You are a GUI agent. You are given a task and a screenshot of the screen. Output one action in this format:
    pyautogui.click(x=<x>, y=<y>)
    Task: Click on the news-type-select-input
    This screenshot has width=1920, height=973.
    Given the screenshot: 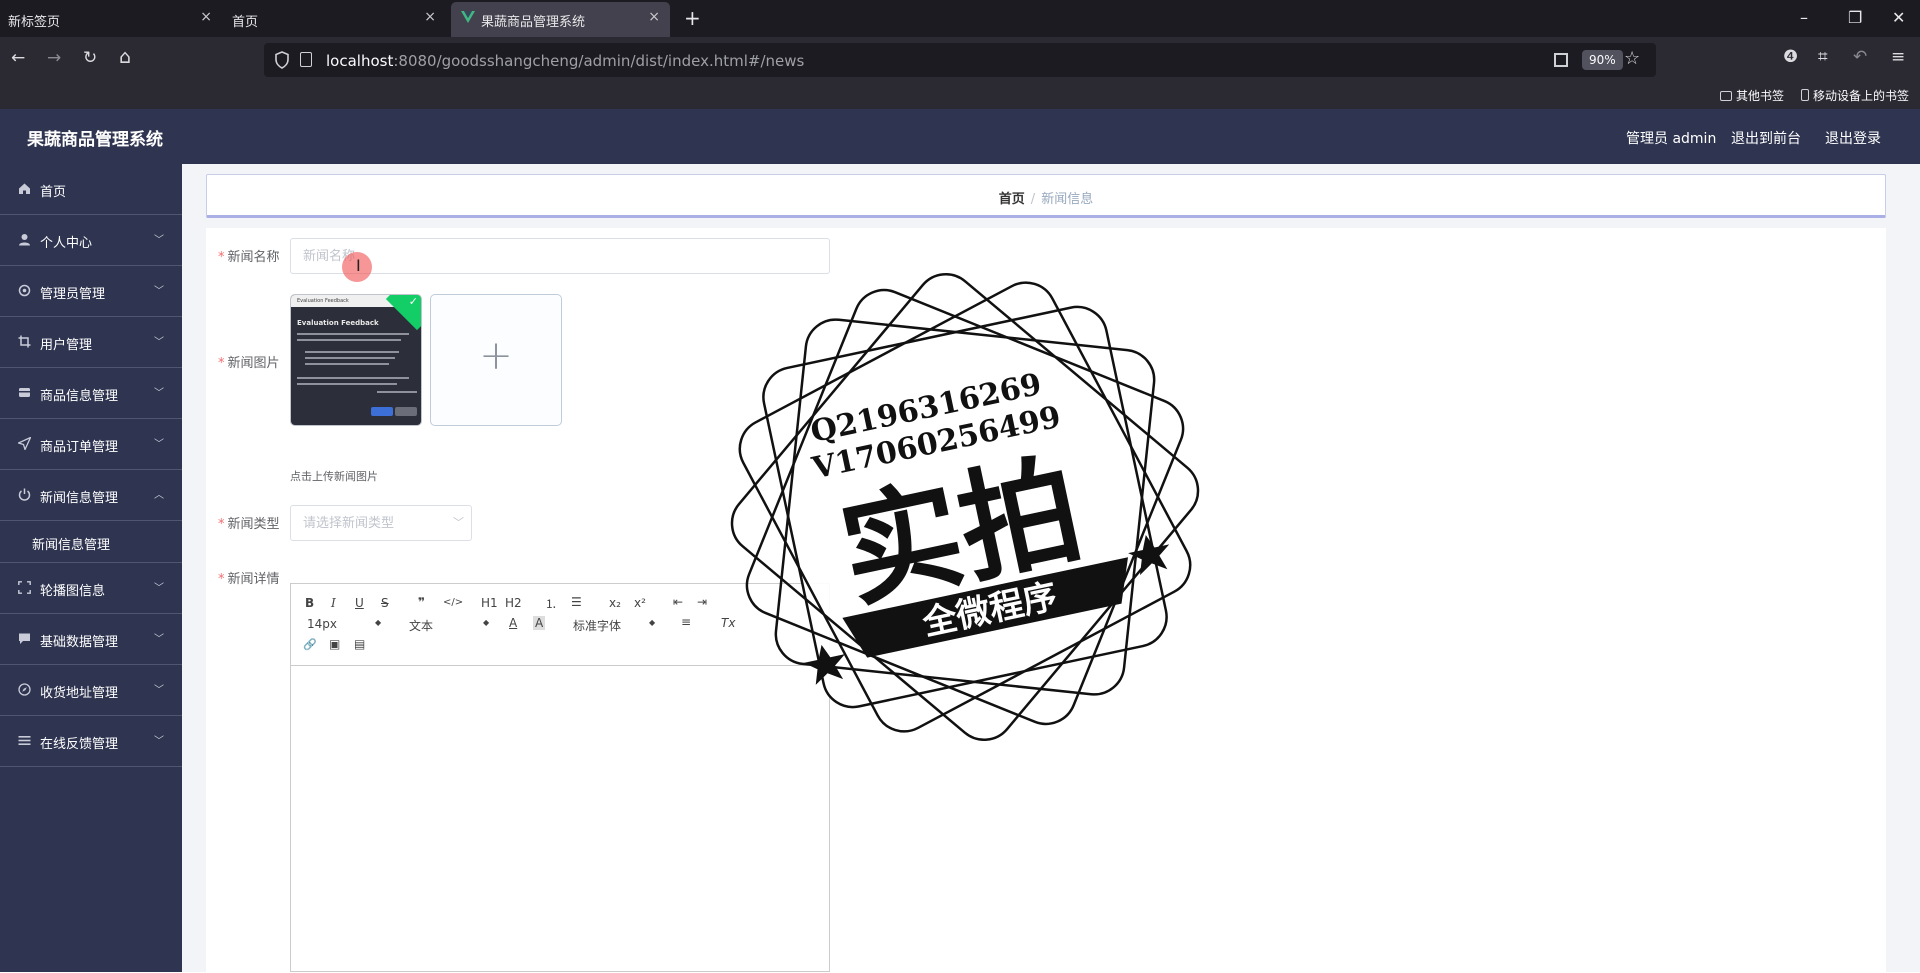 What is the action you would take?
    pyautogui.click(x=381, y=523)
    